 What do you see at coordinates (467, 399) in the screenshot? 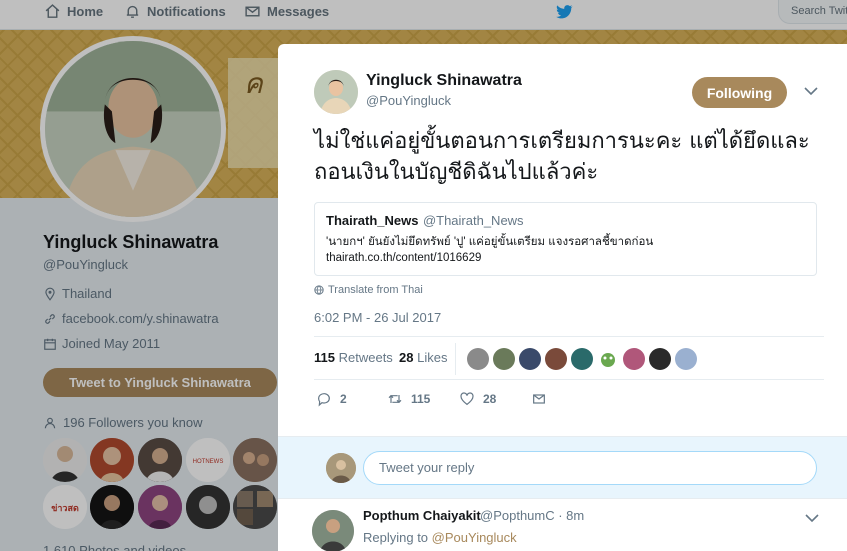
I see `heart-icon` at bounding box center [467, 399].